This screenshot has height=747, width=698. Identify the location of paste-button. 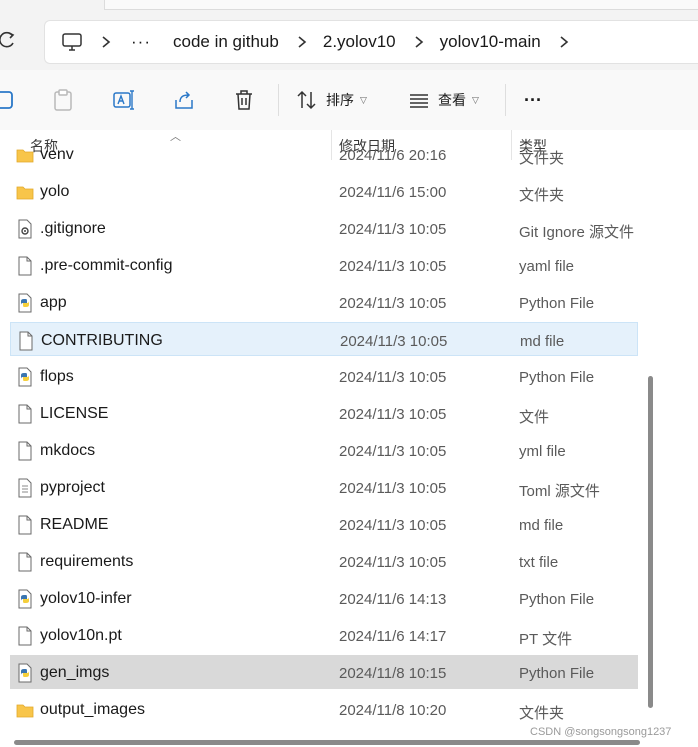
(63, 100).